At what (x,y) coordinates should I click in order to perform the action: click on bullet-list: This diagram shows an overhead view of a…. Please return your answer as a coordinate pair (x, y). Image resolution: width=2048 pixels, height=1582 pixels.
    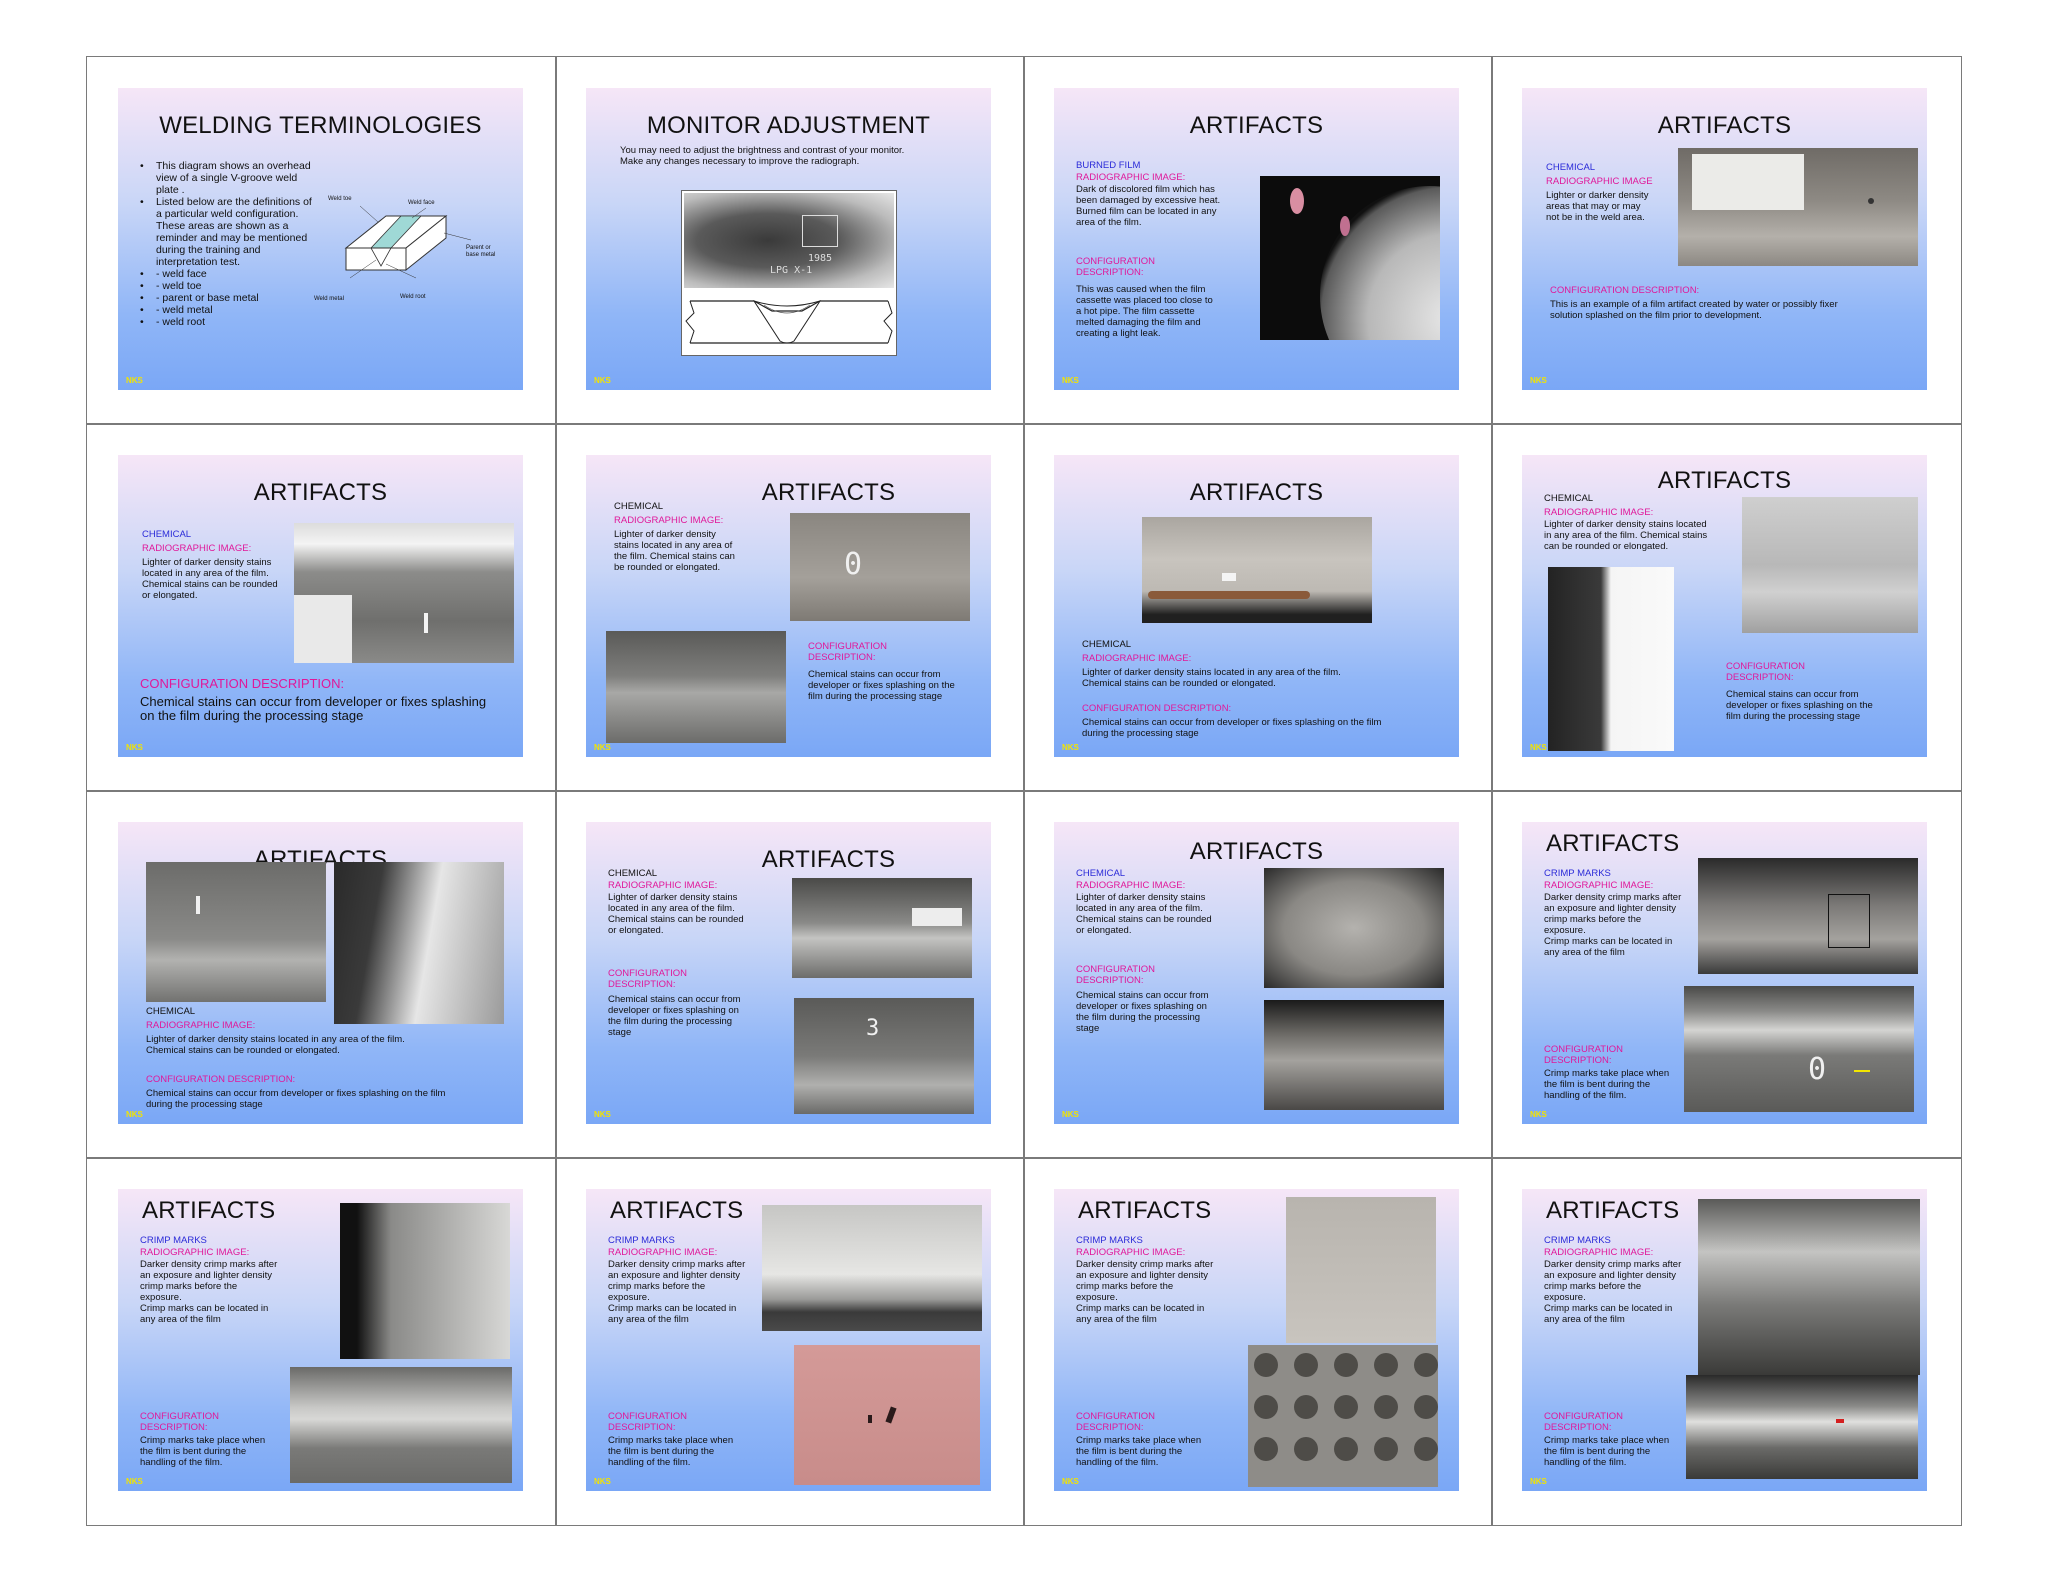
    Looking at the image, I should click on (227, 244).